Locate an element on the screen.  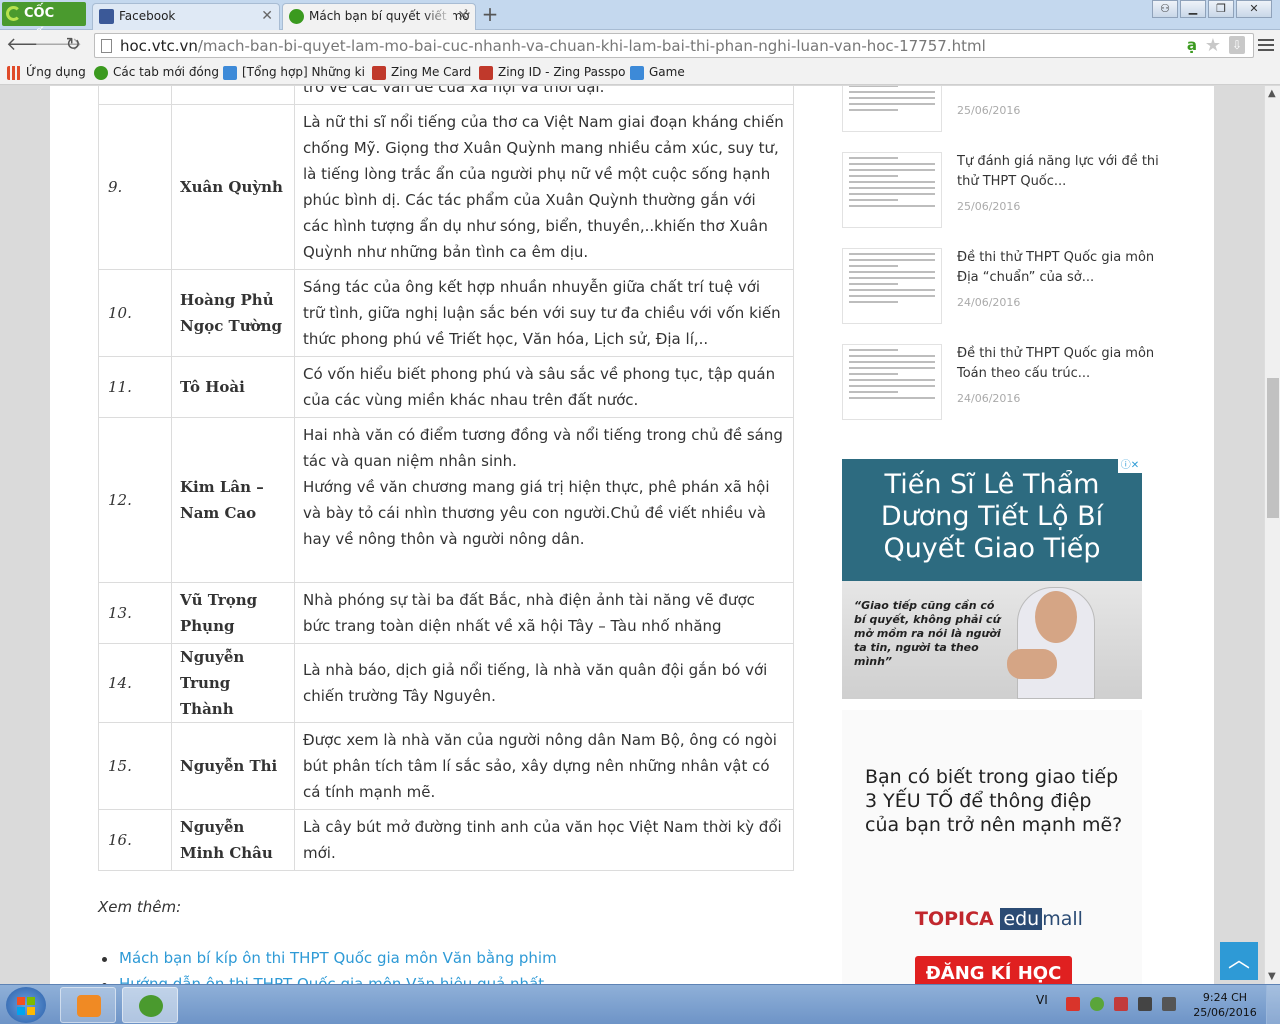
register-button: ĐĂNG KÍ HỌC is located at coordinates (993, 970).